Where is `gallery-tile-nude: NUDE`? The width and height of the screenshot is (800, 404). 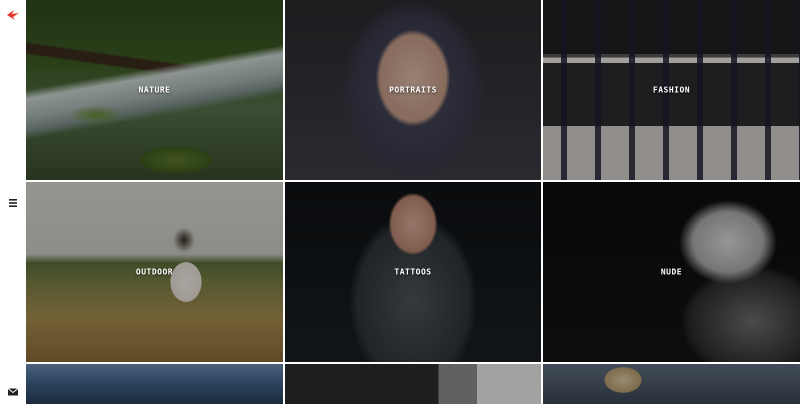 gallery-tile-nude: NUDE is located at coordinates (671, 272).